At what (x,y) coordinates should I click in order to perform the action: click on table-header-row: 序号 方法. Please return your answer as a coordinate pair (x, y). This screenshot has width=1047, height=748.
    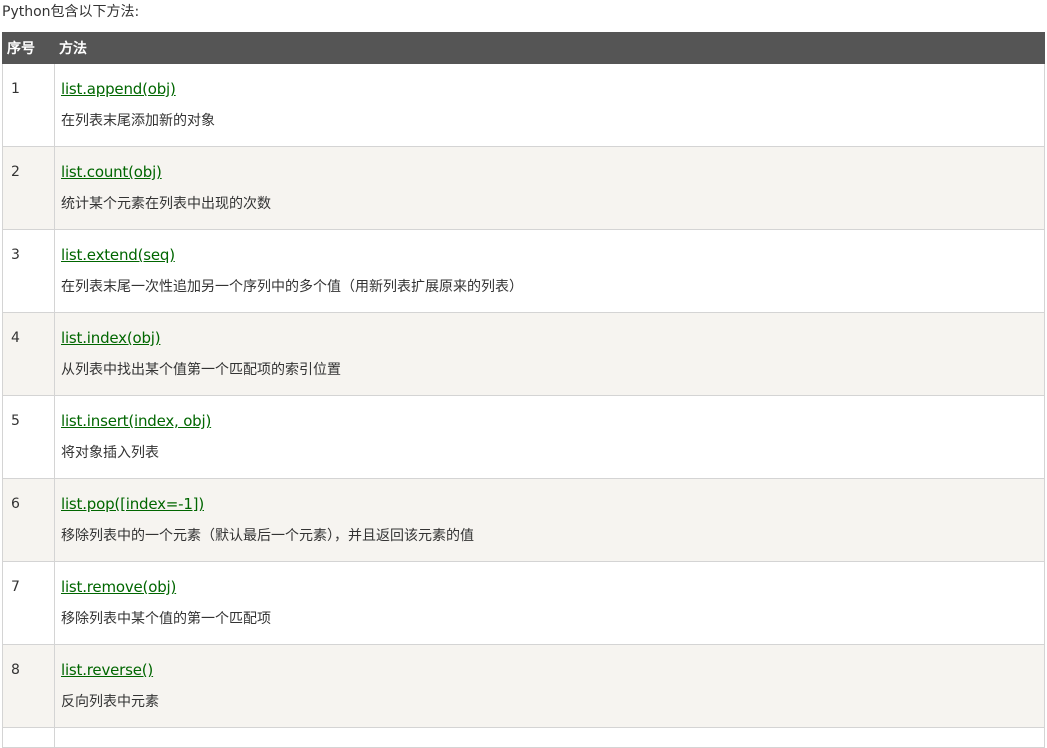
    Looking at the image, I should click on (523, 48).